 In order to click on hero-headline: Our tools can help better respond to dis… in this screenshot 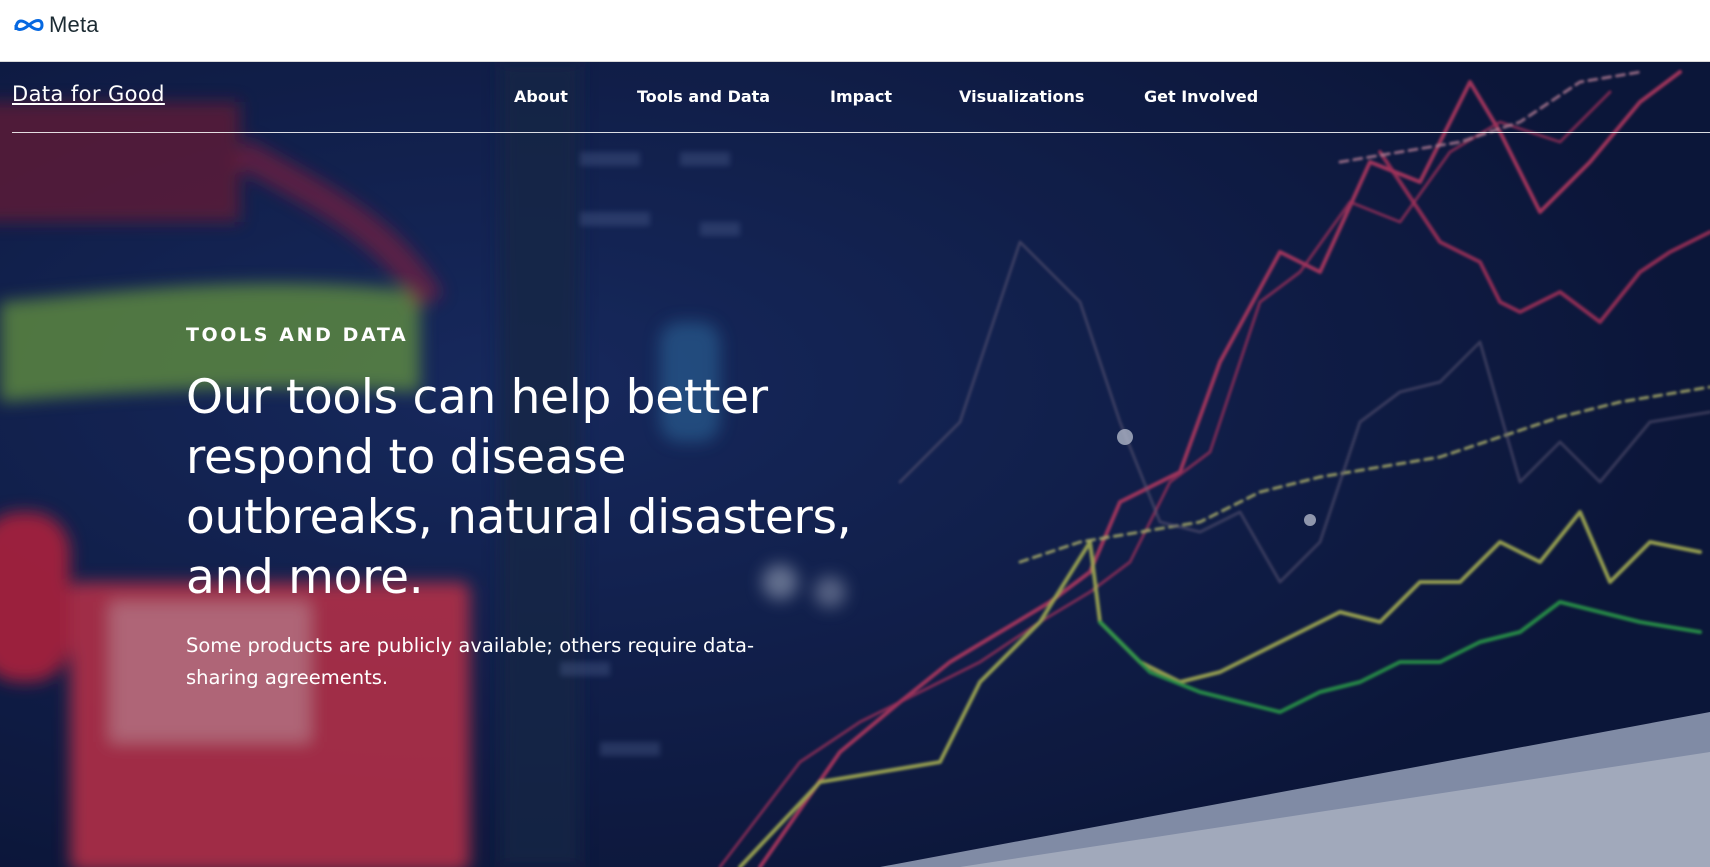, I will do `click(519, 487)`.